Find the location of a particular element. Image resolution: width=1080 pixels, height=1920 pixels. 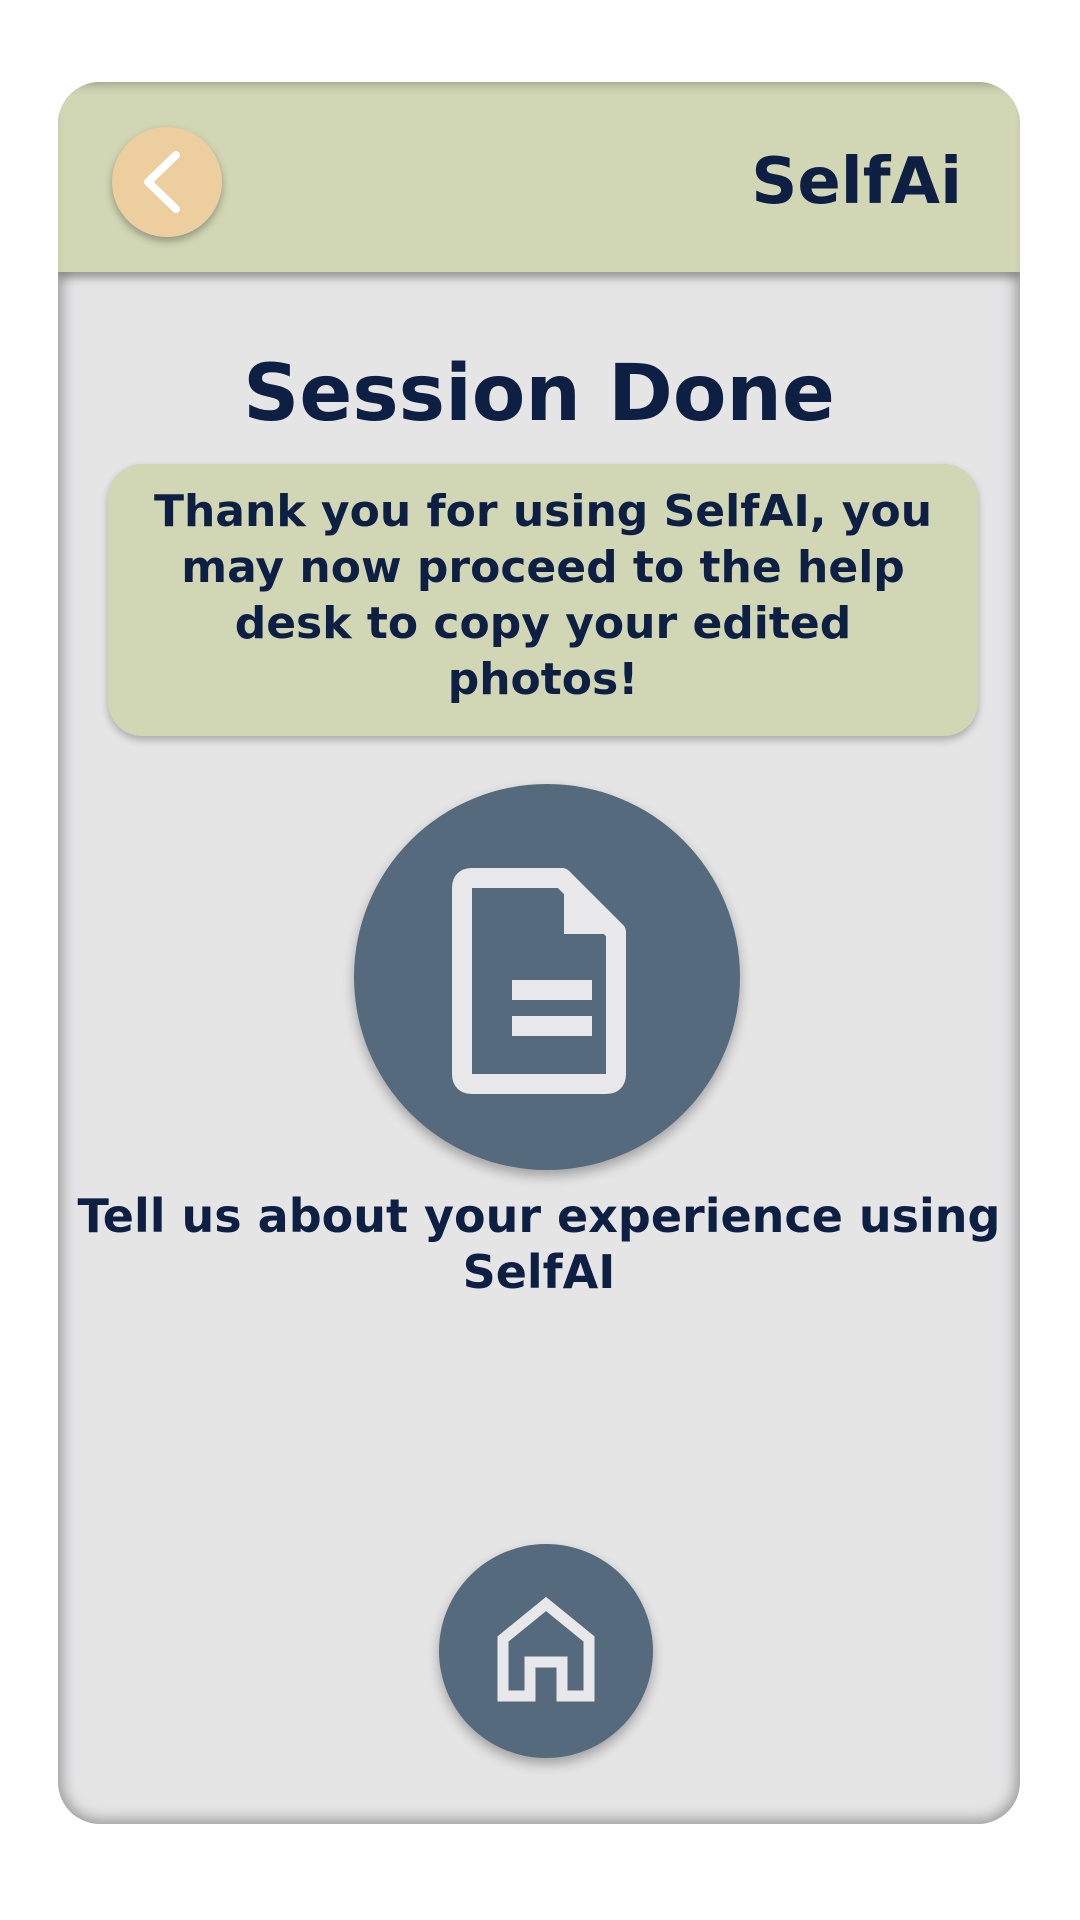

home-button is located at coordinates (546, 1651).